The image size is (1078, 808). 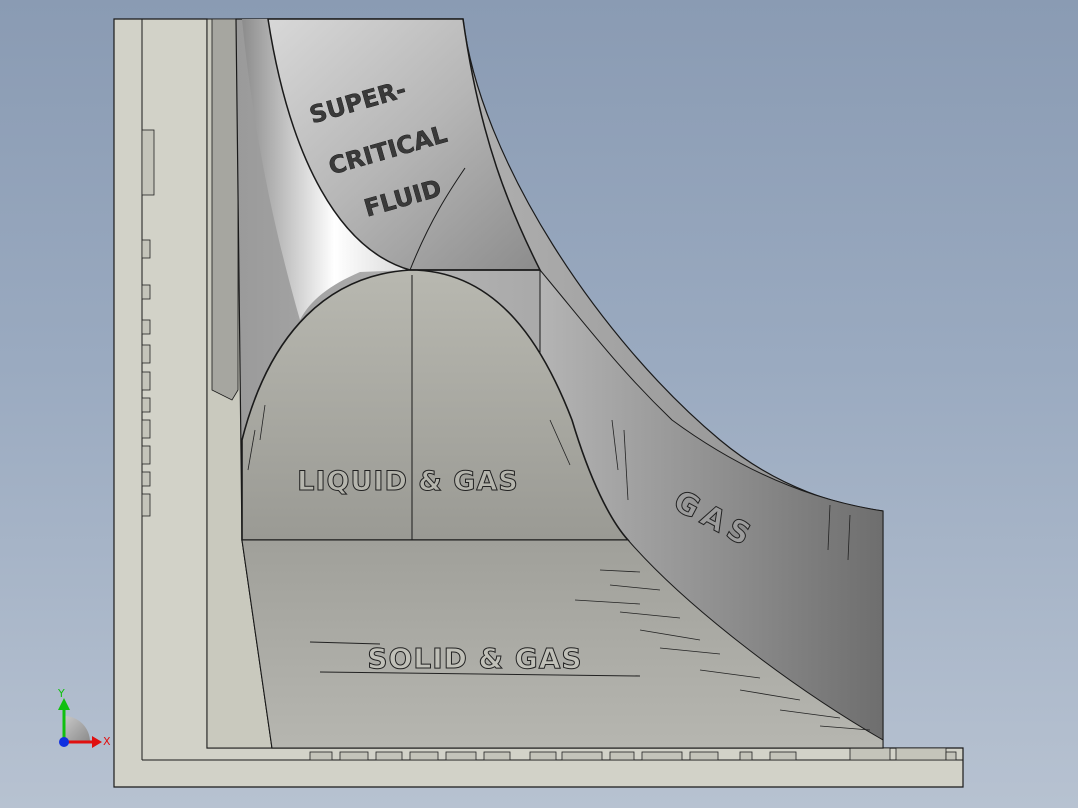 What do you see at coordinates (407, 481) in the screenshot?
I see `liquid-gas-label: LIQUID & GAS` at bounding box center [407, 481].